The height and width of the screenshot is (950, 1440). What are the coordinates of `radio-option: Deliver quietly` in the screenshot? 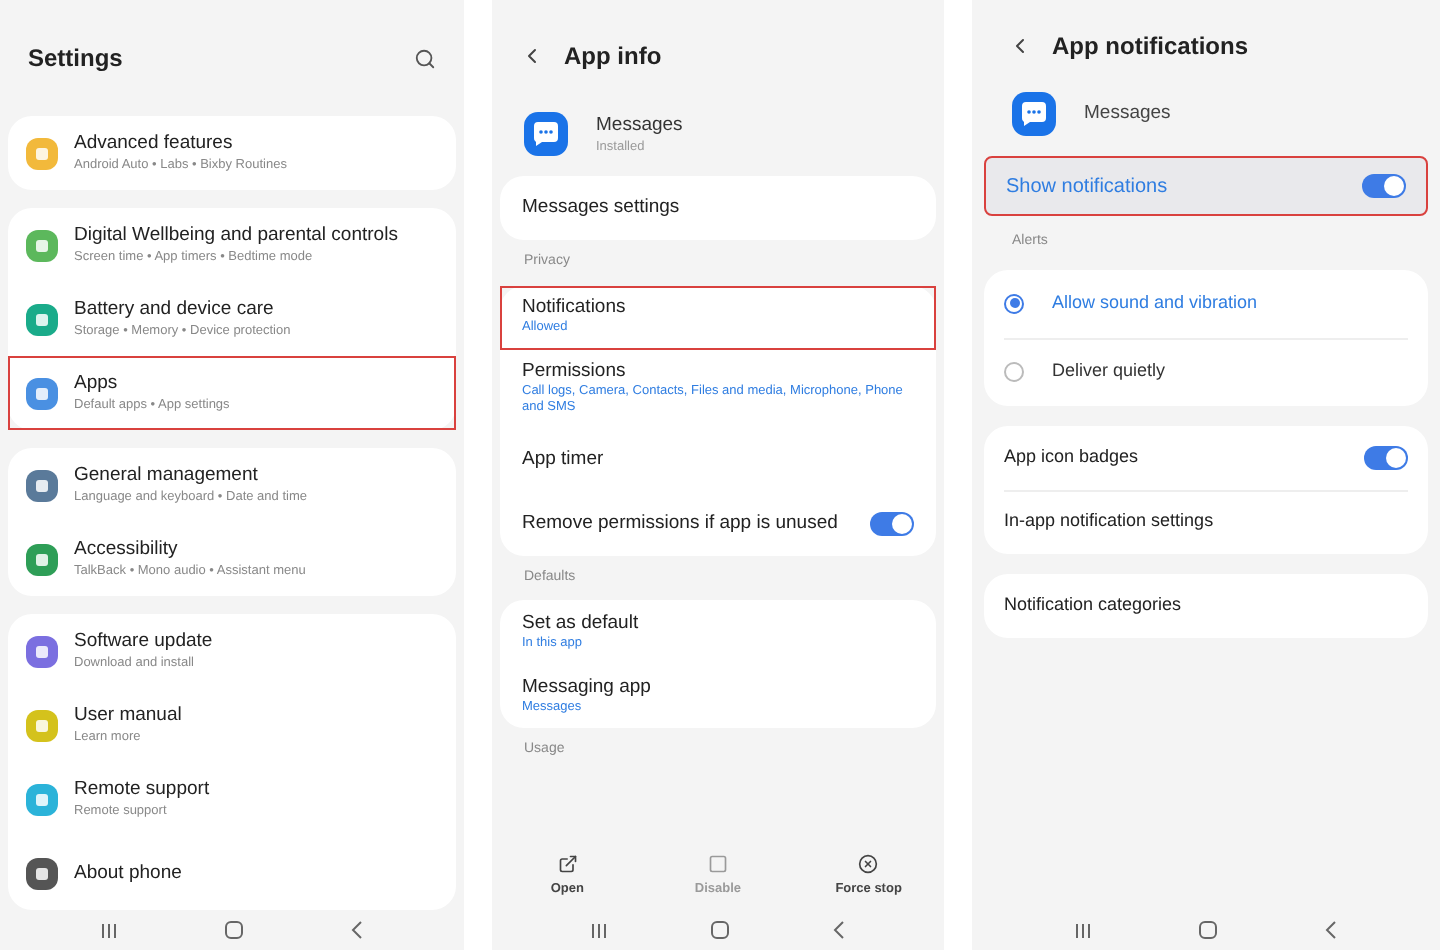 It's located at (1206, 371).